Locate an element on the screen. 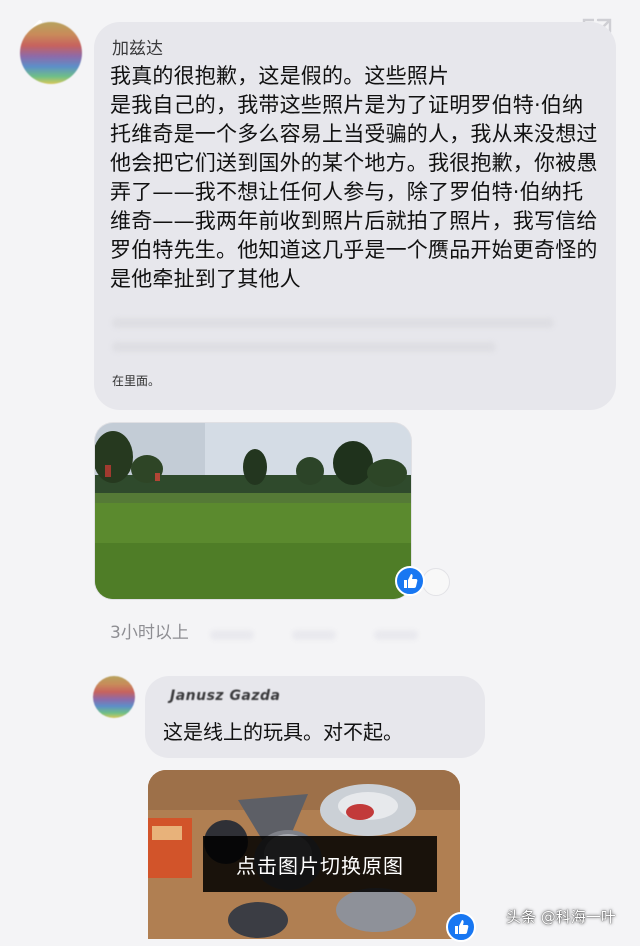 The width and height of the screenshot is (640, 946). blurred-text is located at coordinates (352, 342).